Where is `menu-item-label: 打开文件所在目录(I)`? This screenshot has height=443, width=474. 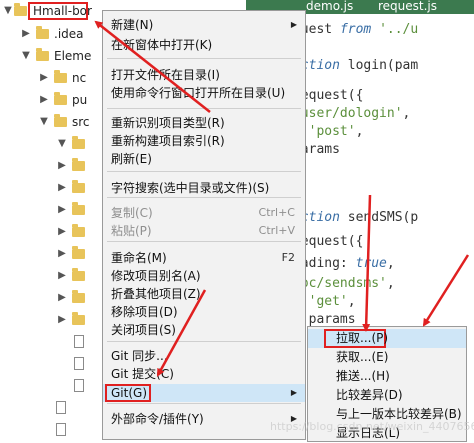
menu-item-label: 打开文件所在目录(I) is located at coordinates (165, 75).